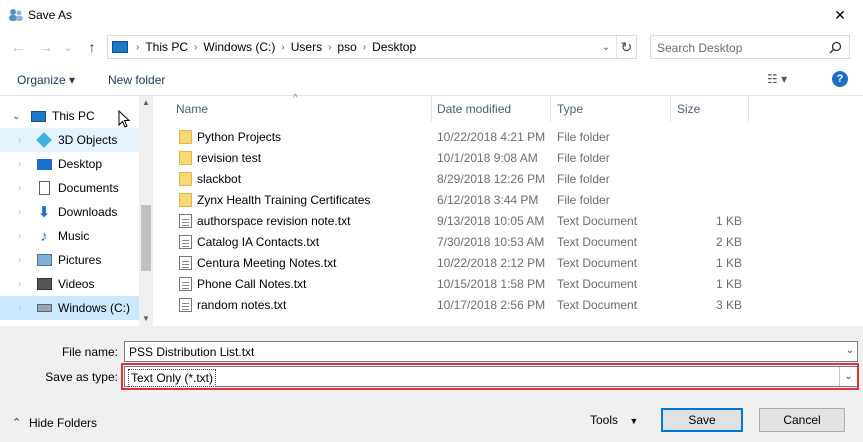 This screenshot has width=863, height=442. What do you see at coordinates (840, 79) in the screenshot?
I see `help-button: ?` at bounding box center [840, 79].